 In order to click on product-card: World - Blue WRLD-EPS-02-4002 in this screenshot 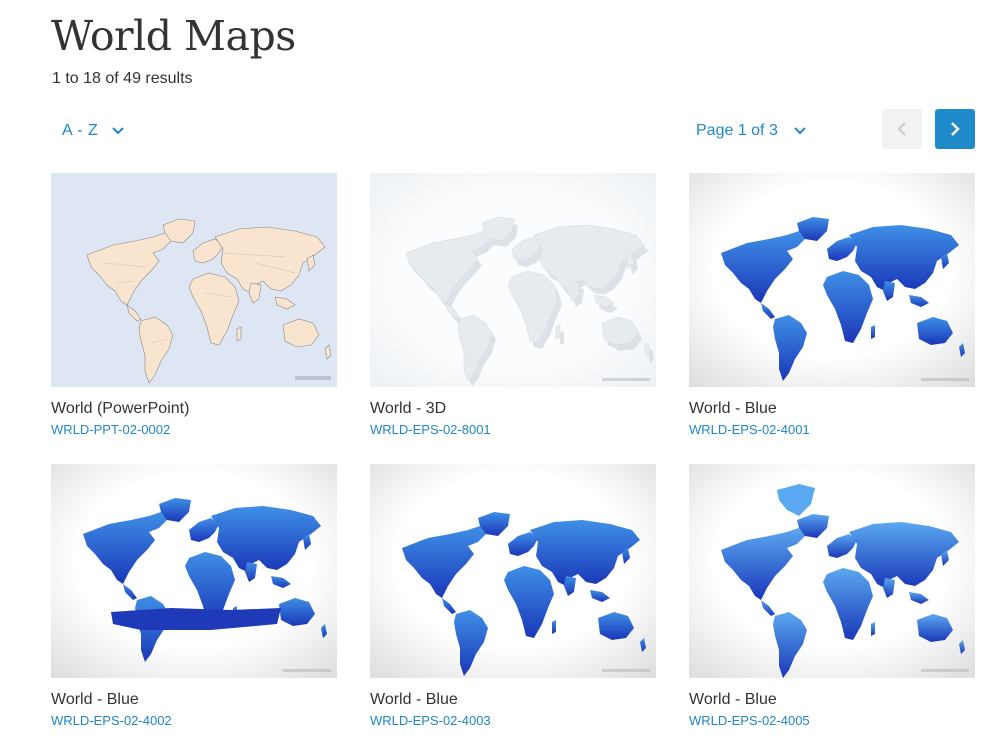, I will do `click(194, 596)`.